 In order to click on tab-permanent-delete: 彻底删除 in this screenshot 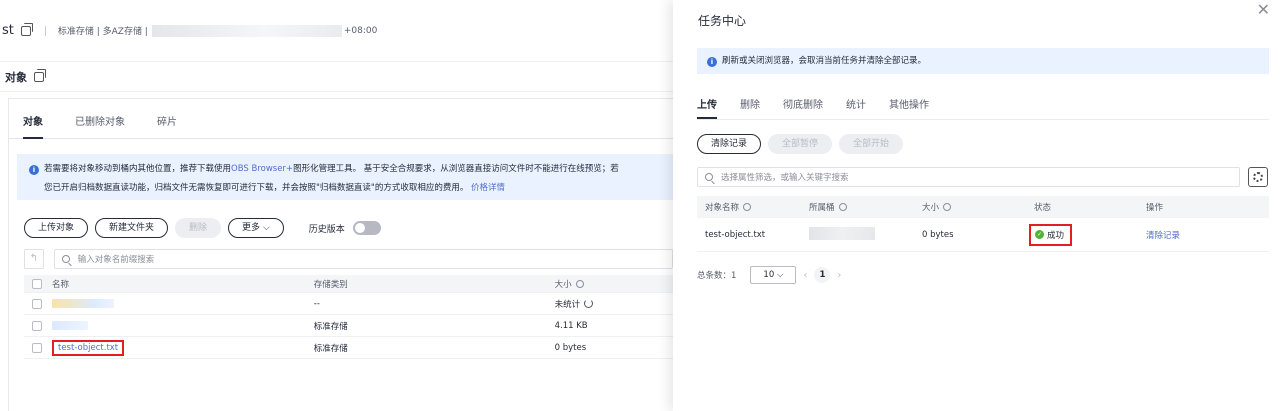, I will do `click(803, 106)`.